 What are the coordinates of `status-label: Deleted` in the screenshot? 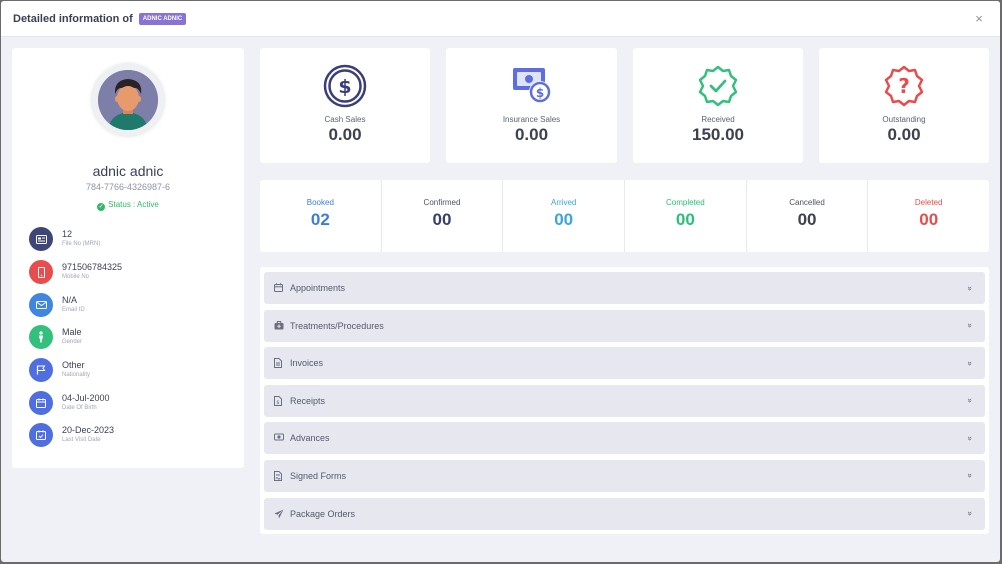 It's located at (928, 202).